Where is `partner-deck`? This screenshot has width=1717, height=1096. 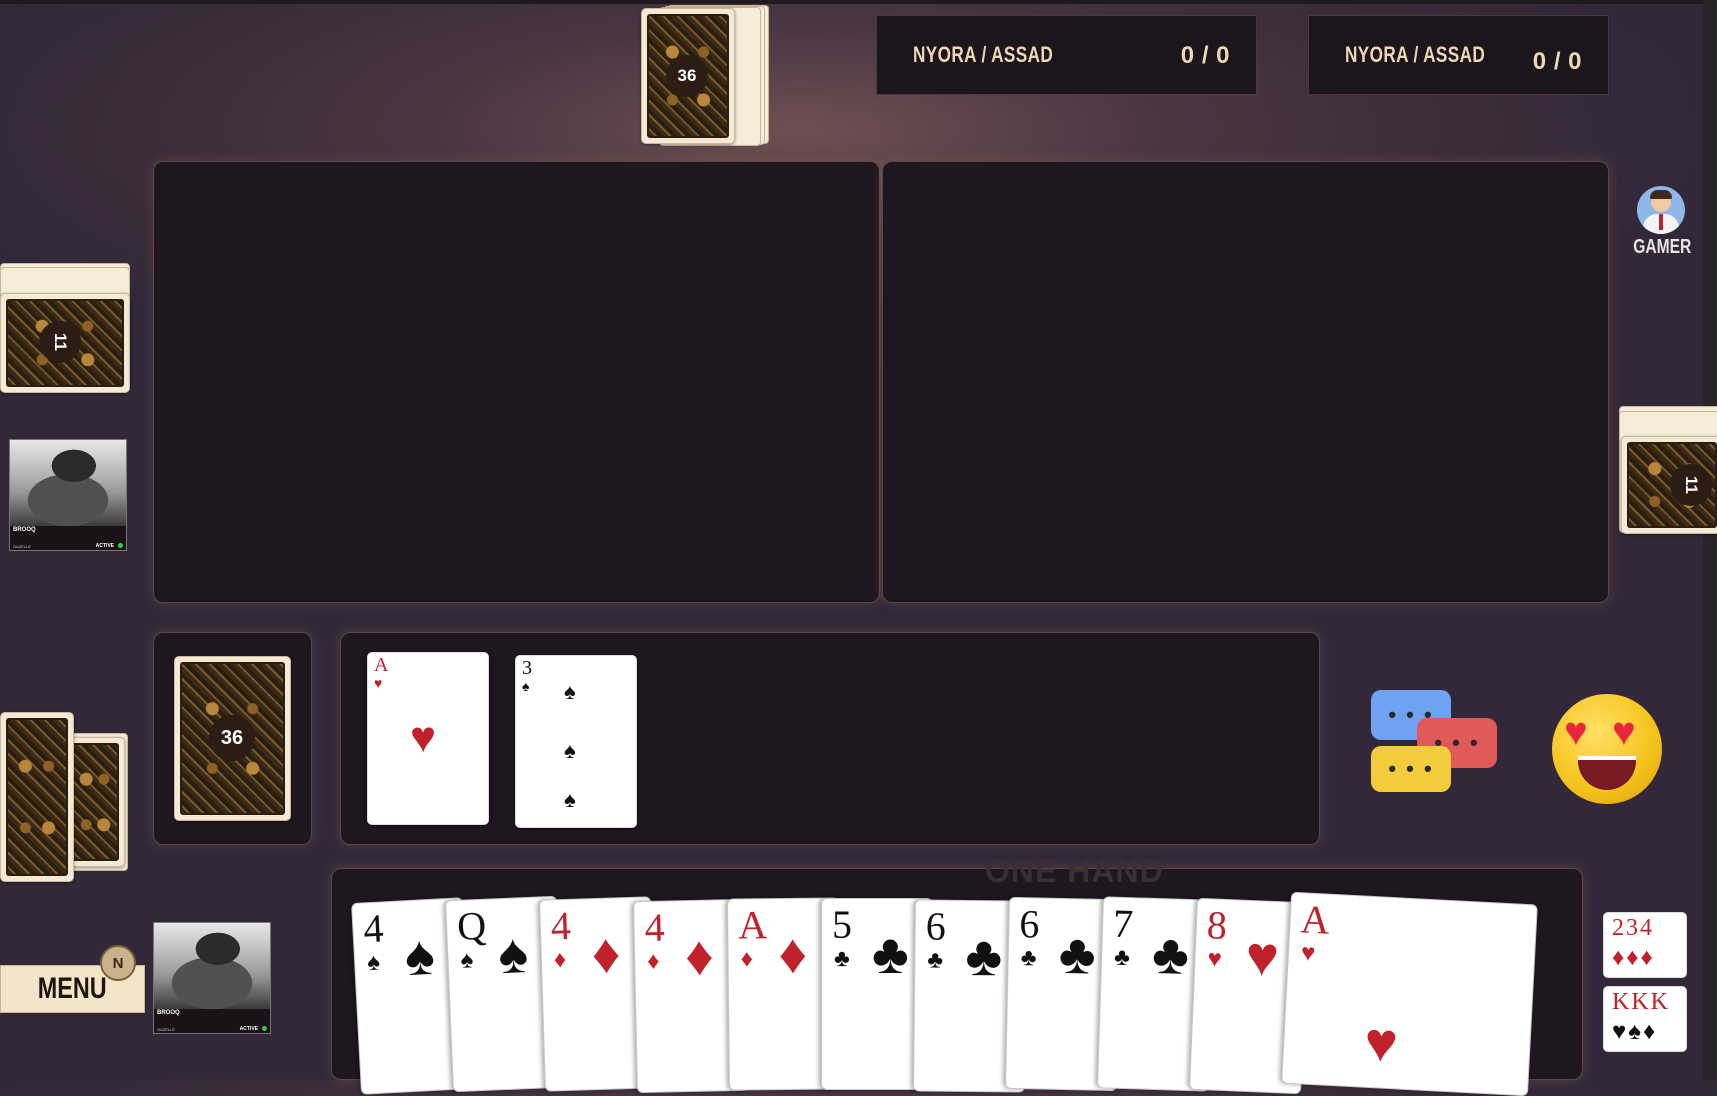 partner-deck is located at coordinates (65, 797).